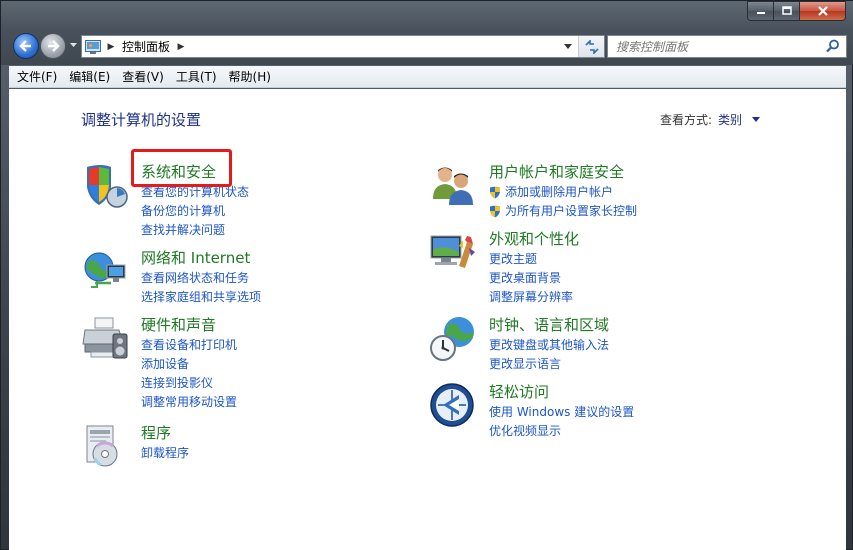 The height and width of the screenshot is (550, 853). I want to click on recent-pages-dropdown, so click(73, 45).